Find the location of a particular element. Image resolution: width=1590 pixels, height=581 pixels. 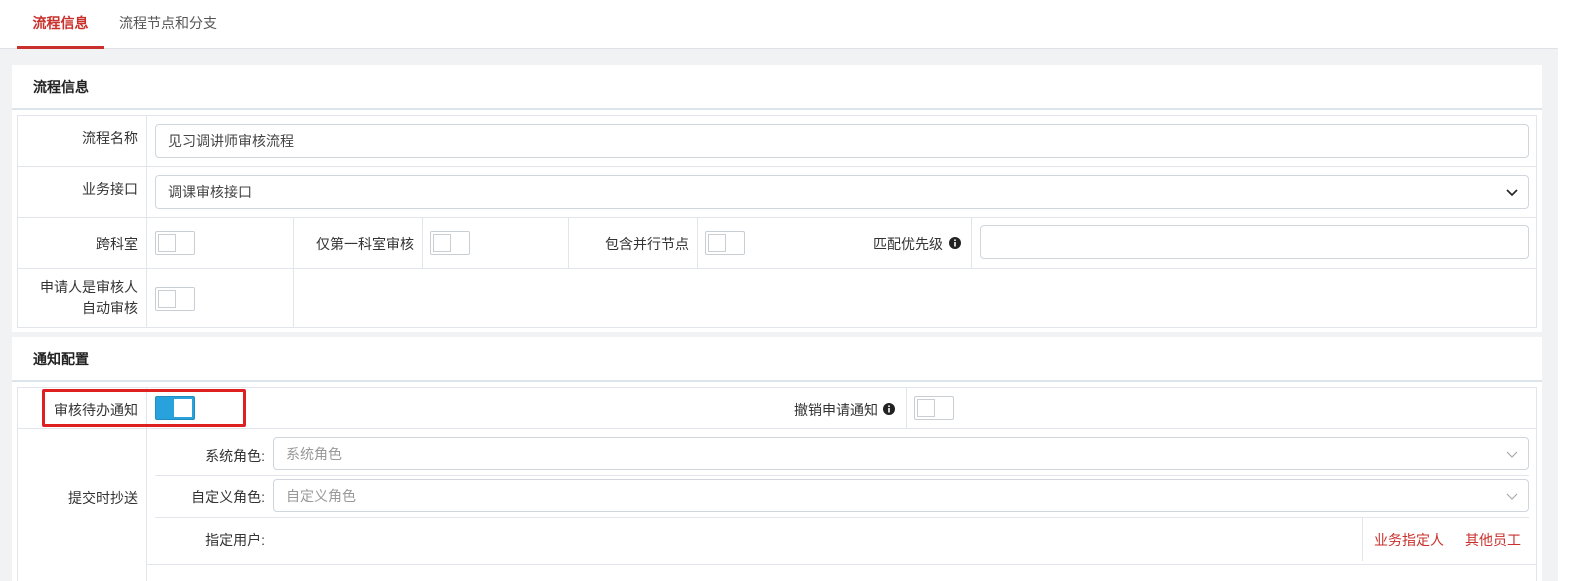

cross-dept-label: 跨科室 is located at coordinates (117, 244).